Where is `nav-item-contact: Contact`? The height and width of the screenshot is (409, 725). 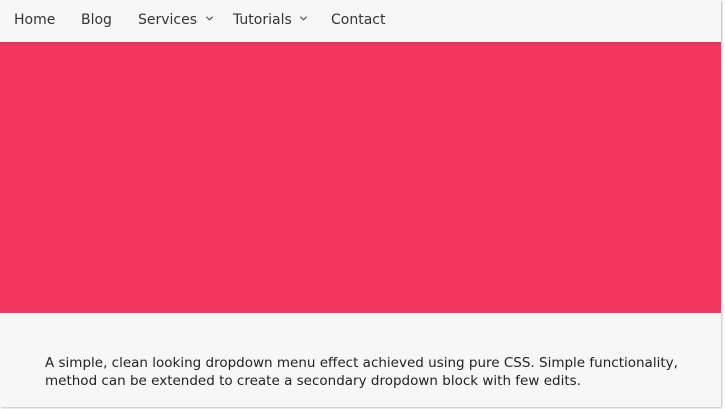 nav-item-contact: Contact is located at coordinates (358, 21).